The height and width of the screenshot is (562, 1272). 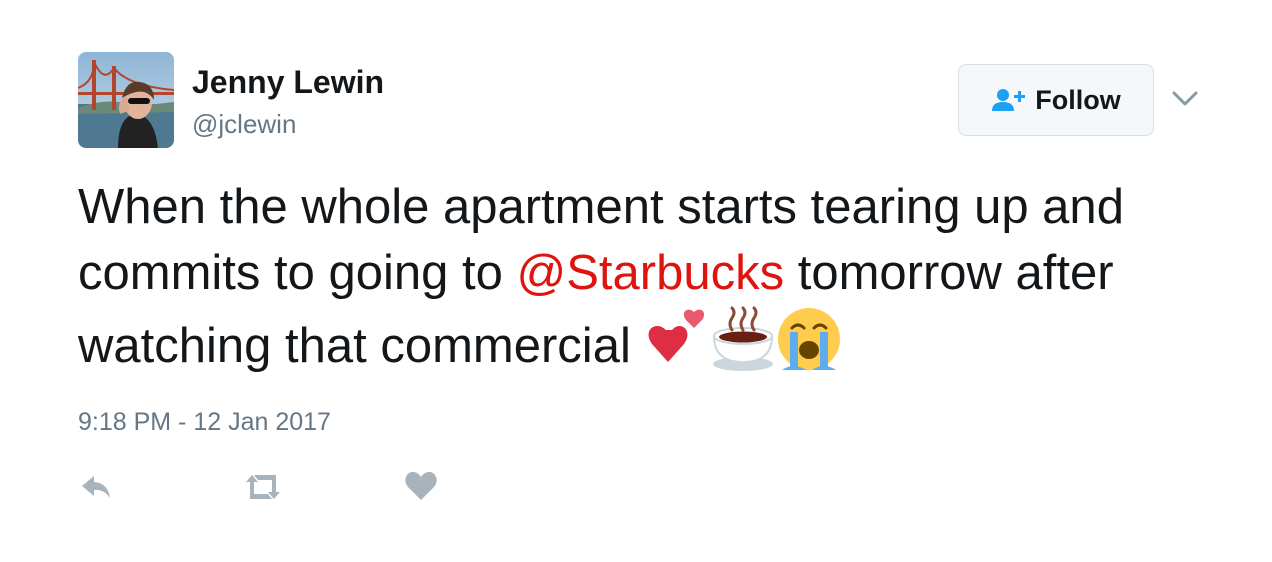 I want to click on follow-button: Follow, so click(x=1056, y=100).